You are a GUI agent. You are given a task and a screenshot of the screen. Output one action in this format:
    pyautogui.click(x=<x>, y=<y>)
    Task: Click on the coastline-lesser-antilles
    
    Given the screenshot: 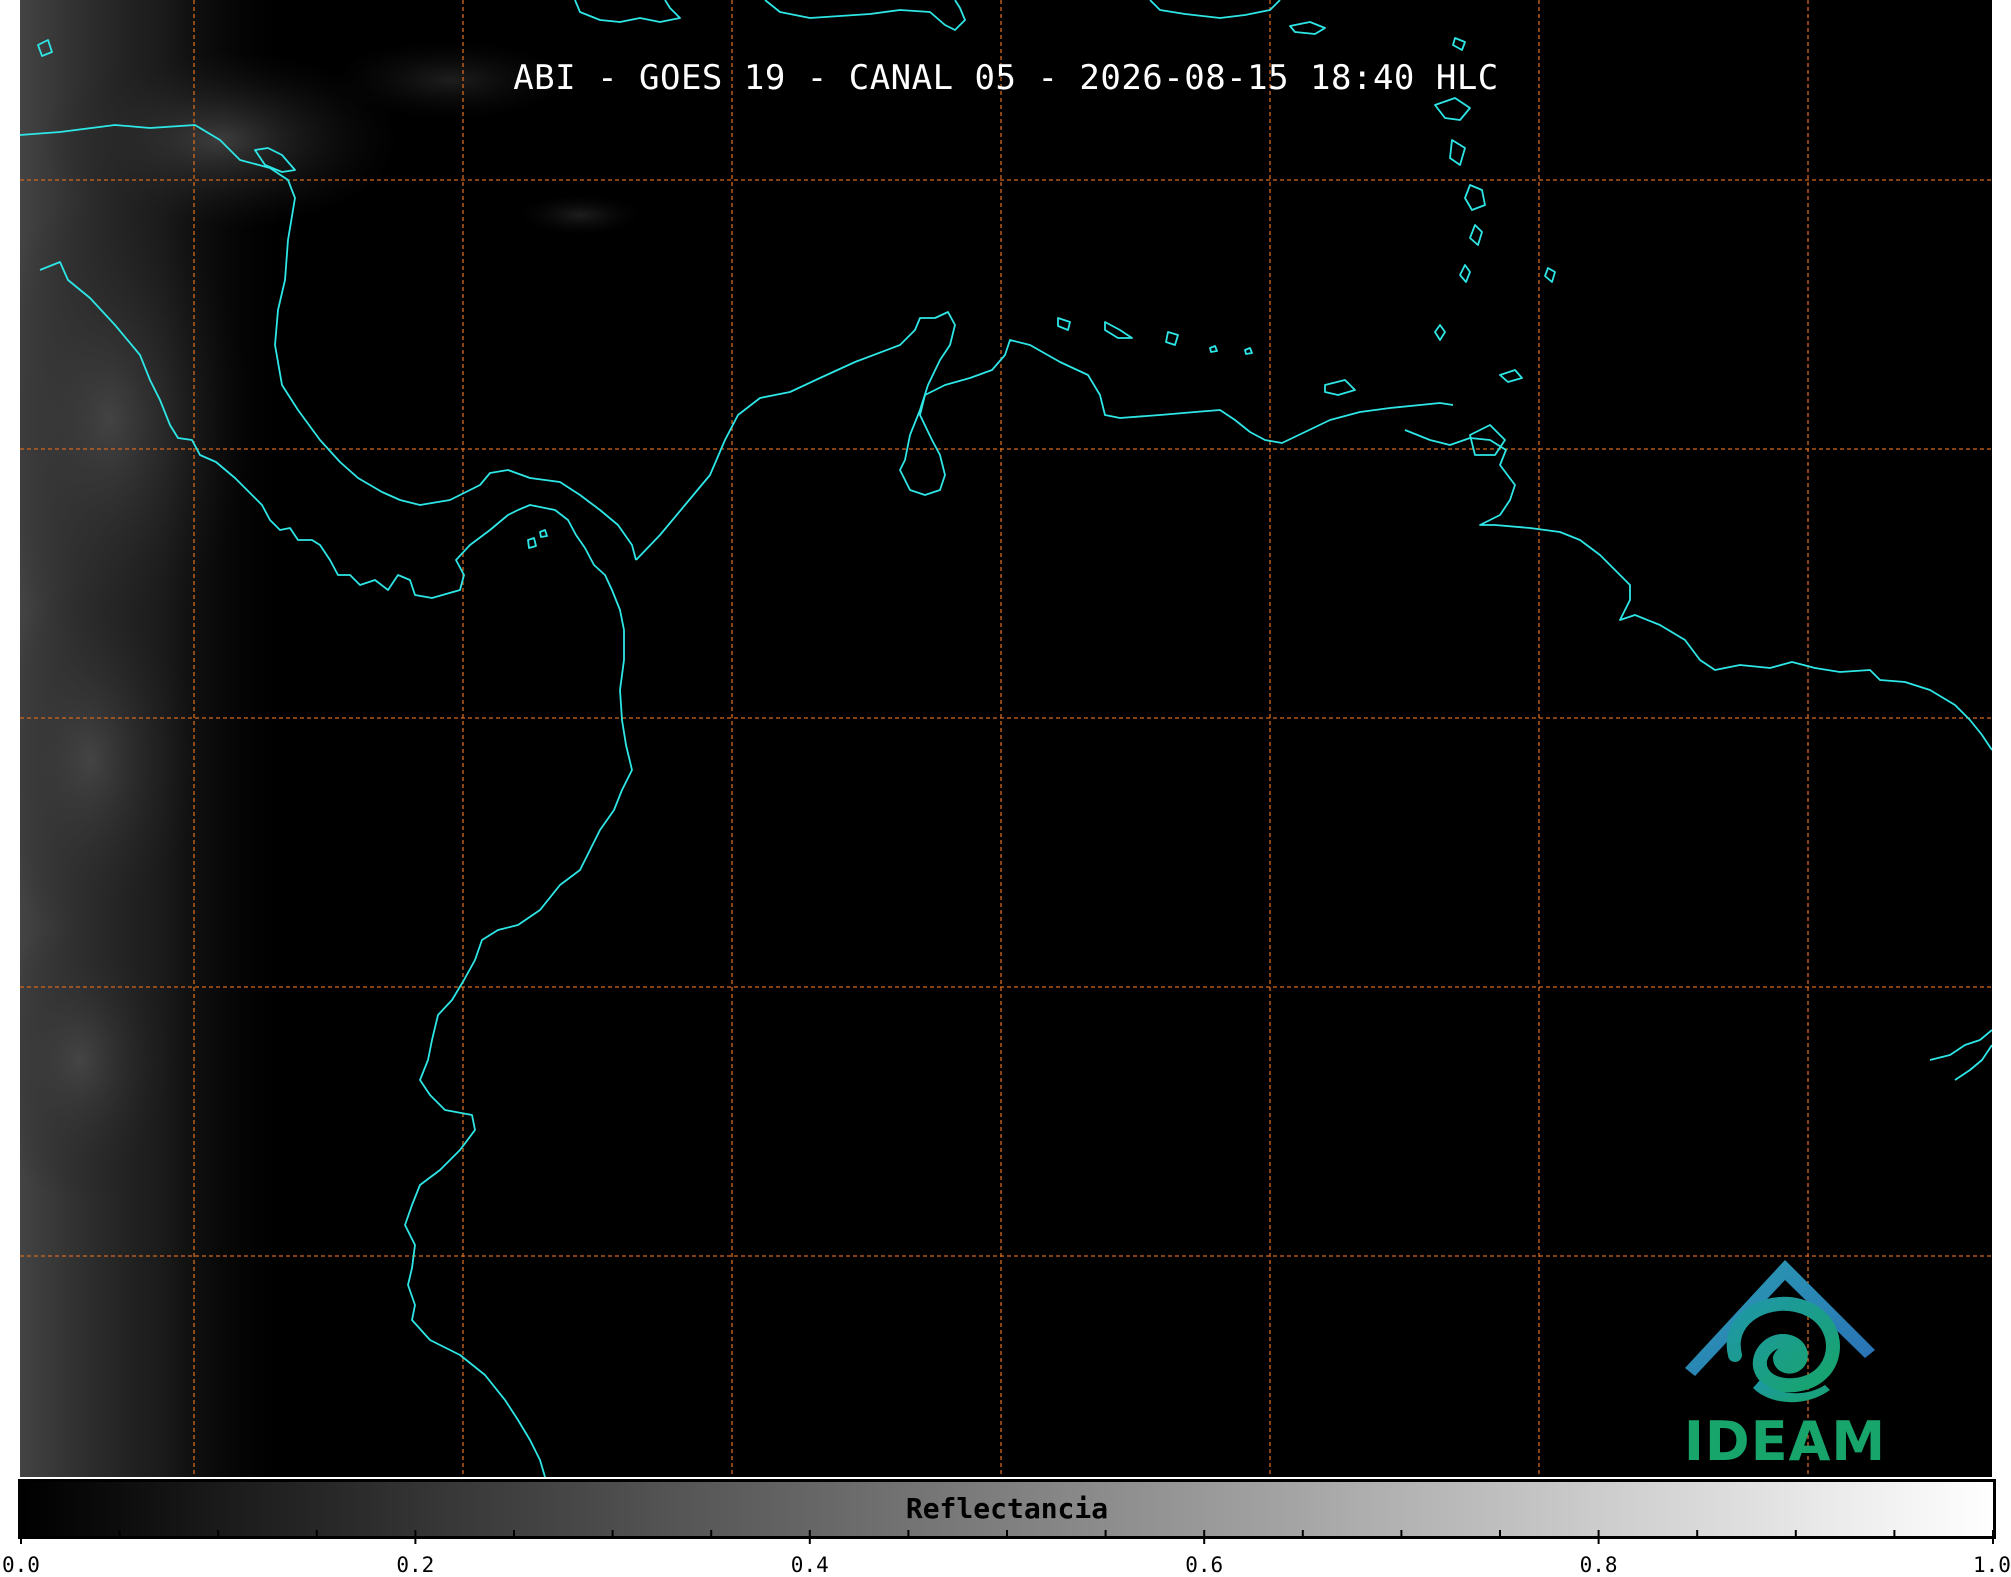 What is the action you would take?
    pyautogui.click(x=1459, y=44)
    